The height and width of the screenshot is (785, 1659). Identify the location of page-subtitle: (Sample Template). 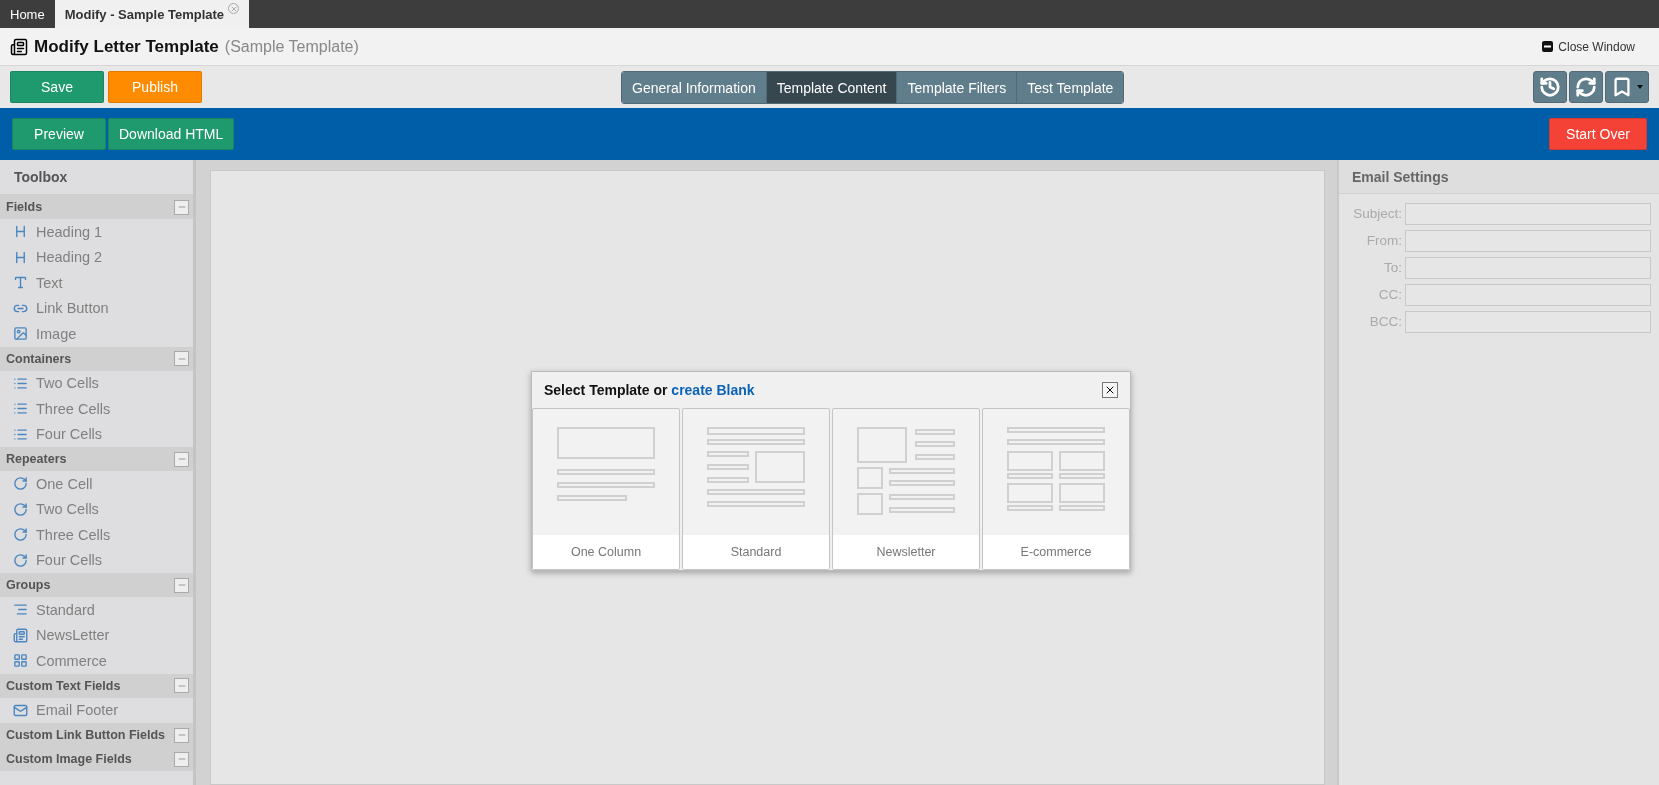
(291, 46).